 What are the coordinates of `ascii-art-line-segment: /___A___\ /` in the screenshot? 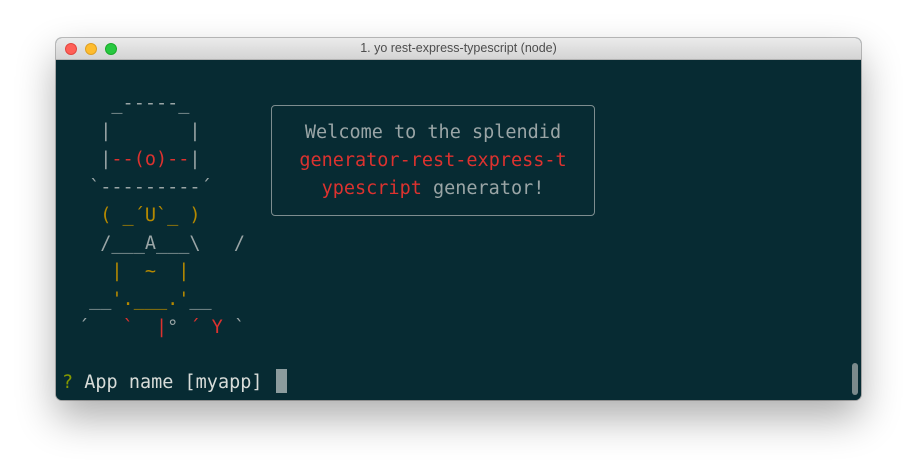 It's located at (162, 243).